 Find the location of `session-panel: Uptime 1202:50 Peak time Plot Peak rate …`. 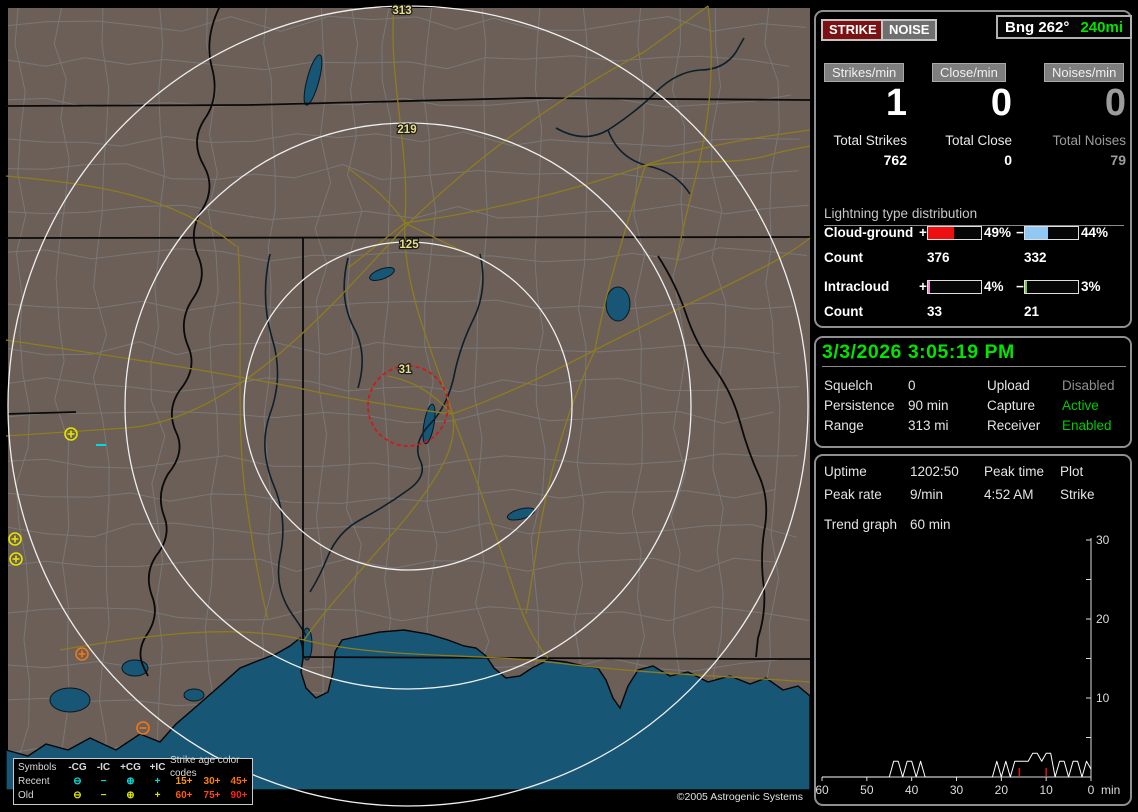

session-panel: Uptime 1202:50 Peak time Plot Peak rate … is located at coordinates (973, 630).